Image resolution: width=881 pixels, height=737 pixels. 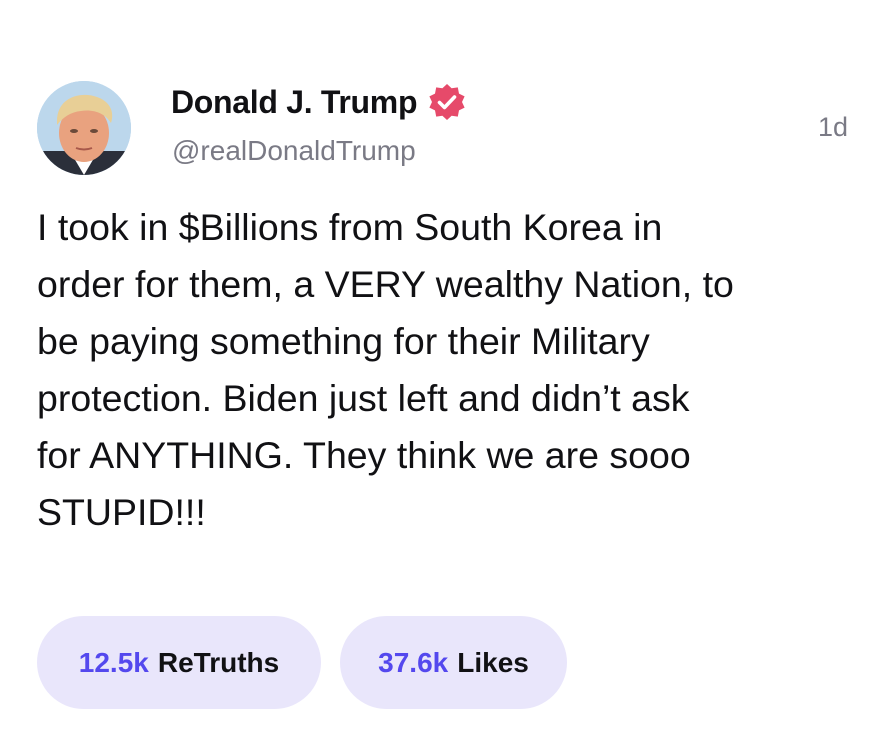 What do you see at coordinates (294, 101) in the screenshot?
I see `author-name-text: Donald J. Trump` at bounding box center [294, 101].